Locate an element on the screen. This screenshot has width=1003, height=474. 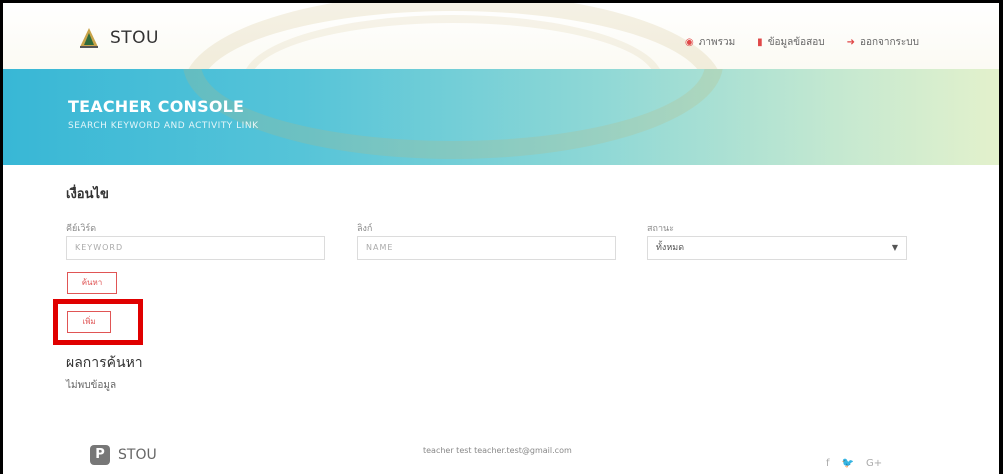
chevron-down-icon: ▼ is located at coordinates (894, 247).